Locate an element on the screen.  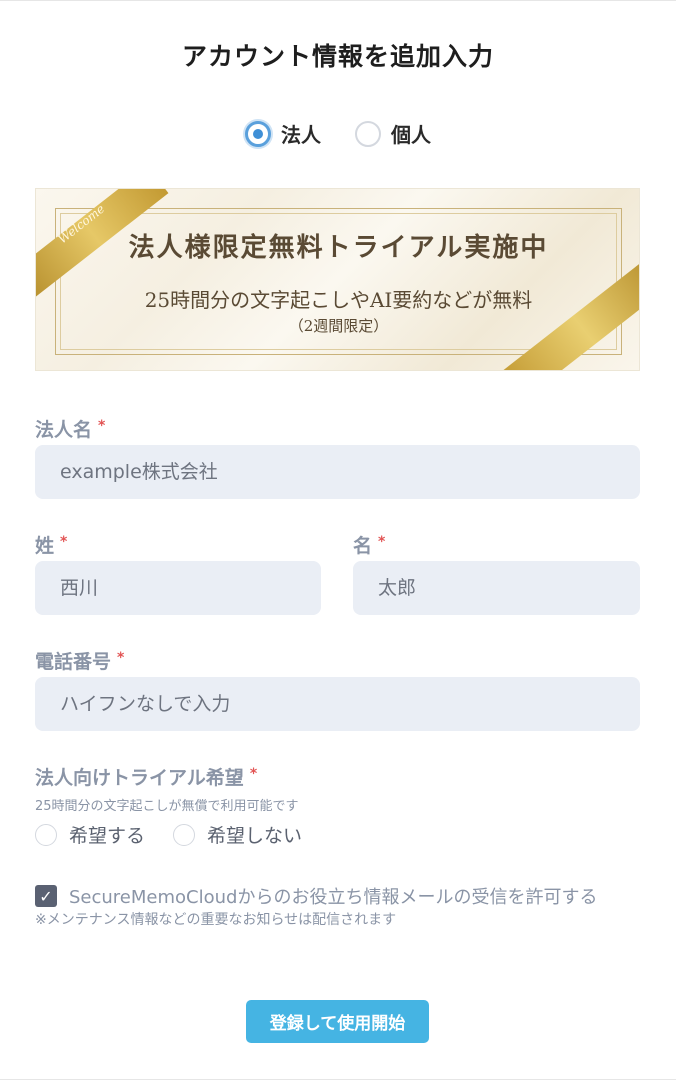
company-name-label: 法人名 * is located at coordinates (70, 428).